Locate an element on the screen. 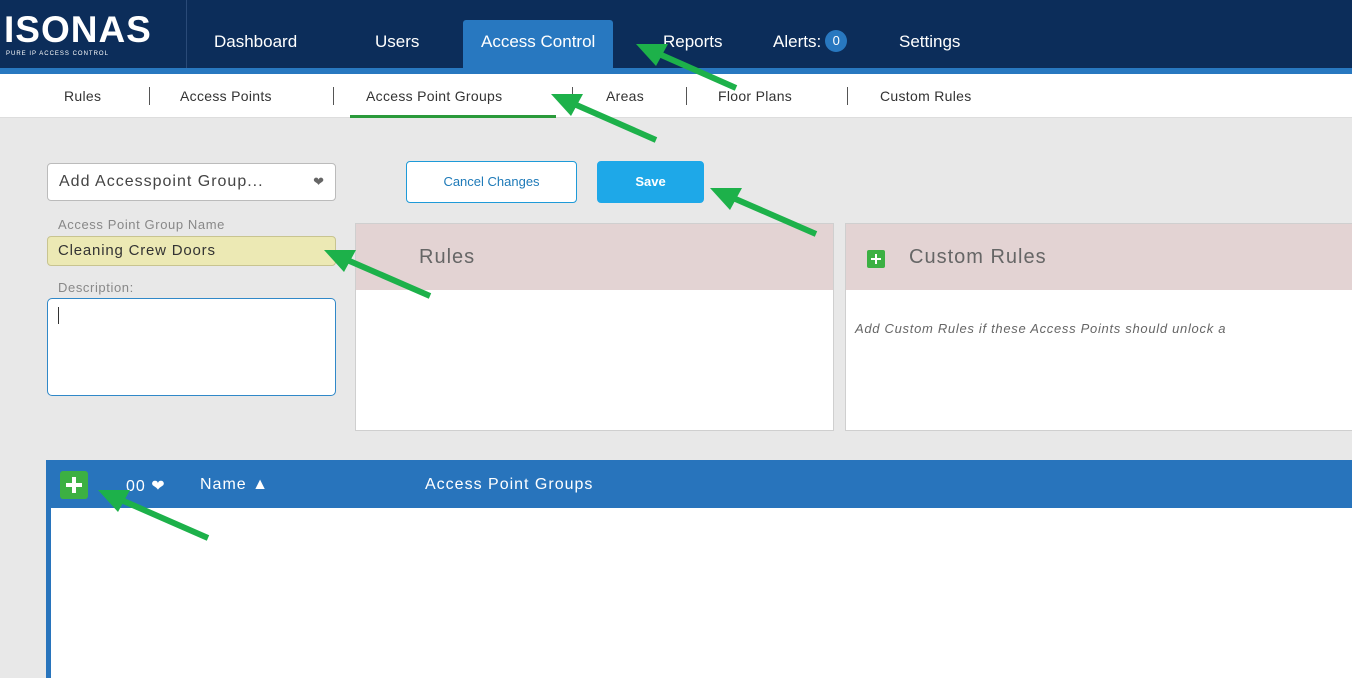 This screenshot has height=678, width=1352. rules-panel-title: Rules is located at coordinates (447, 257).